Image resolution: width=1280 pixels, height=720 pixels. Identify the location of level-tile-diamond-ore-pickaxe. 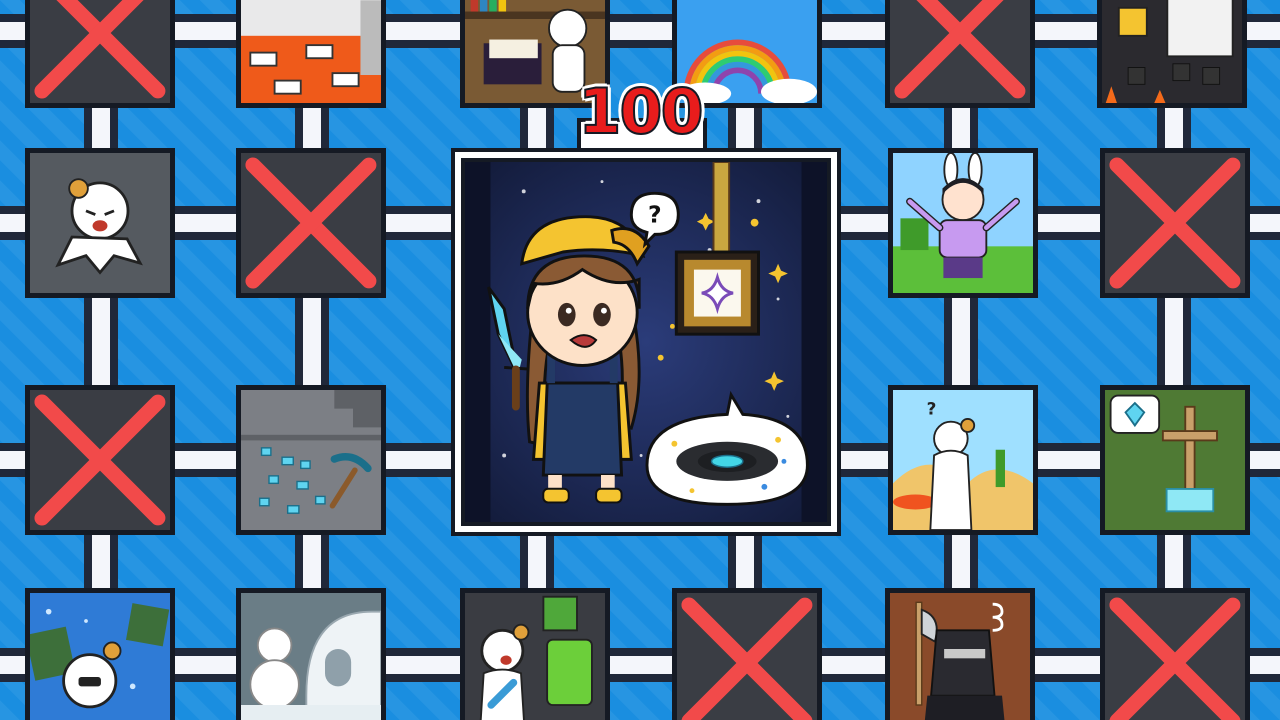
(311, 460).